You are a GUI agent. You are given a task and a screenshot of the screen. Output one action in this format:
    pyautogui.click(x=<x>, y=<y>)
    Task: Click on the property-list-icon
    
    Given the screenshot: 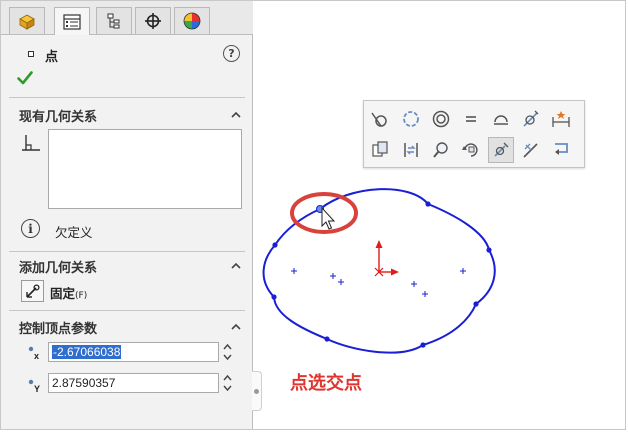 What is the action you would take?
    pyautogui.click(x=72, y=21)
    